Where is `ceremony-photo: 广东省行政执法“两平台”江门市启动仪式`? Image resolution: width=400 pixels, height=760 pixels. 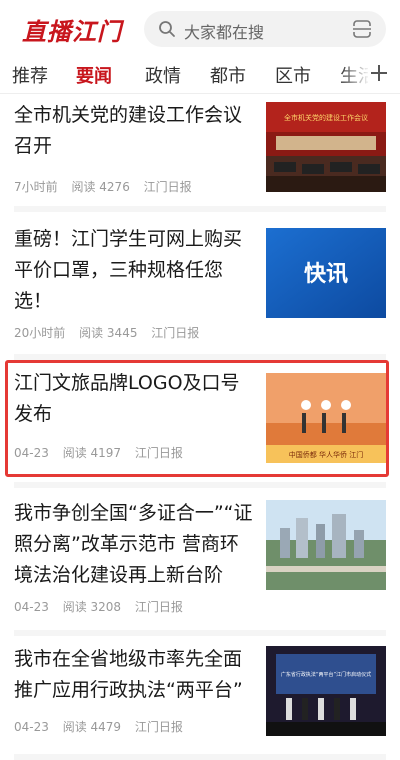 ceremony-photo: 广东省行政执法“两平台”江门市启动仪式 is located at coordinates (326, 691).